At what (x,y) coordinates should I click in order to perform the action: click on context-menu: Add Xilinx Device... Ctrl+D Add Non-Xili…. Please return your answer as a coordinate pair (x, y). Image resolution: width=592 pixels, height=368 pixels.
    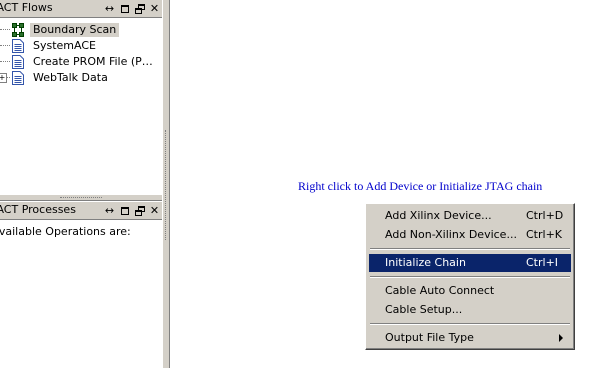
    Looking at the image, I should click on (470, 276).